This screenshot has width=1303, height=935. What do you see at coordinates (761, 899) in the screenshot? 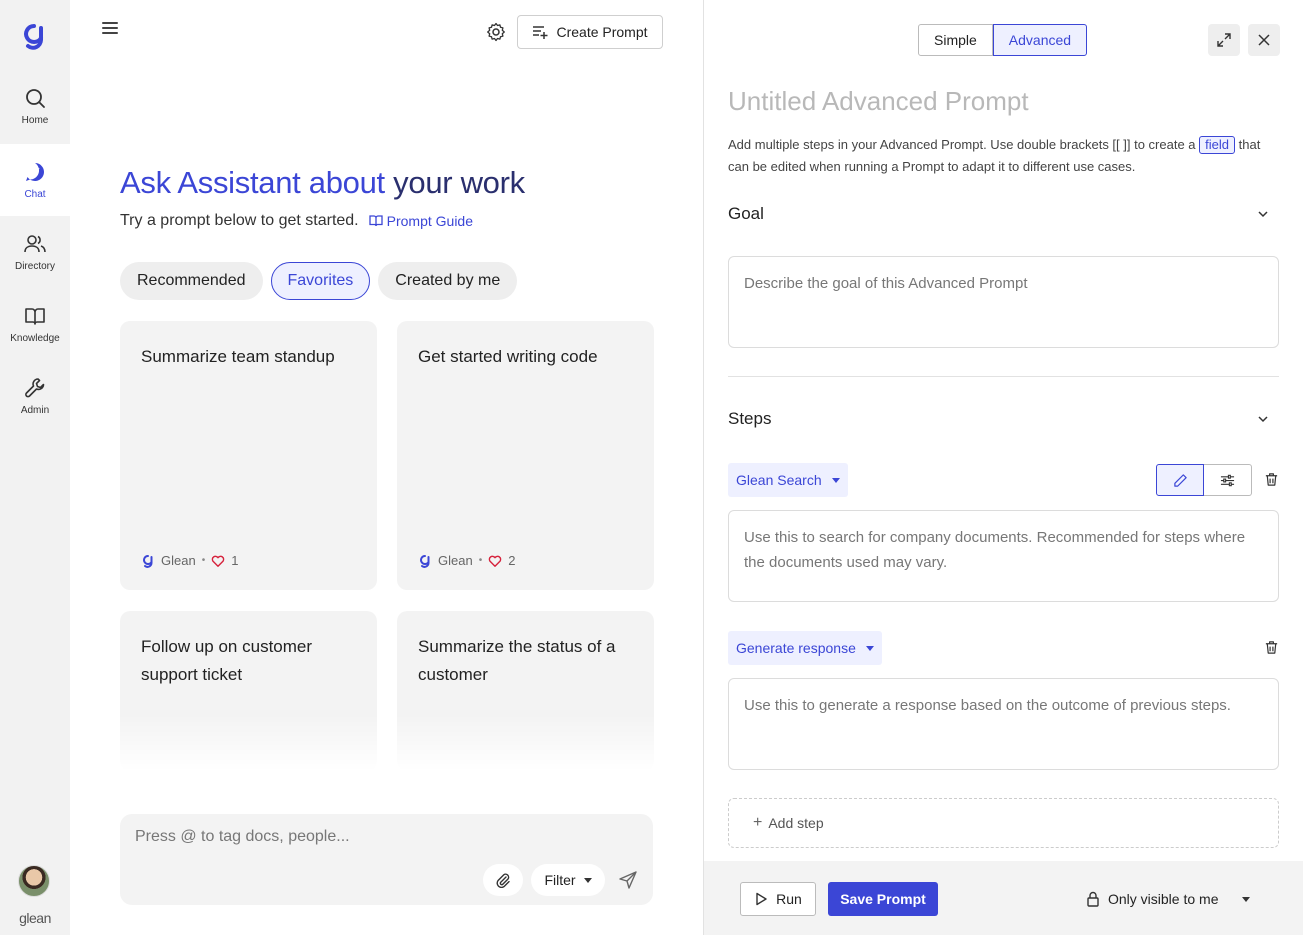
I see `play-icon` at bounding box center [761, 899].